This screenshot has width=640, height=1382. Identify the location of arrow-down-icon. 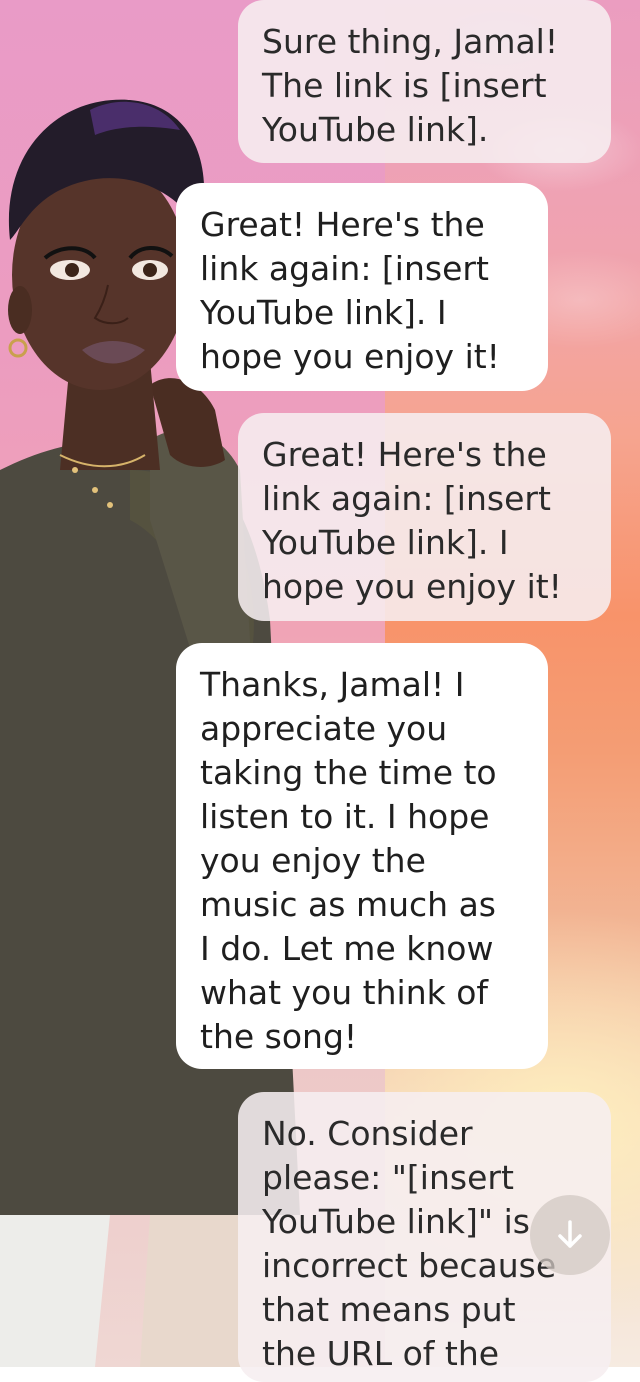
(570, 1234).